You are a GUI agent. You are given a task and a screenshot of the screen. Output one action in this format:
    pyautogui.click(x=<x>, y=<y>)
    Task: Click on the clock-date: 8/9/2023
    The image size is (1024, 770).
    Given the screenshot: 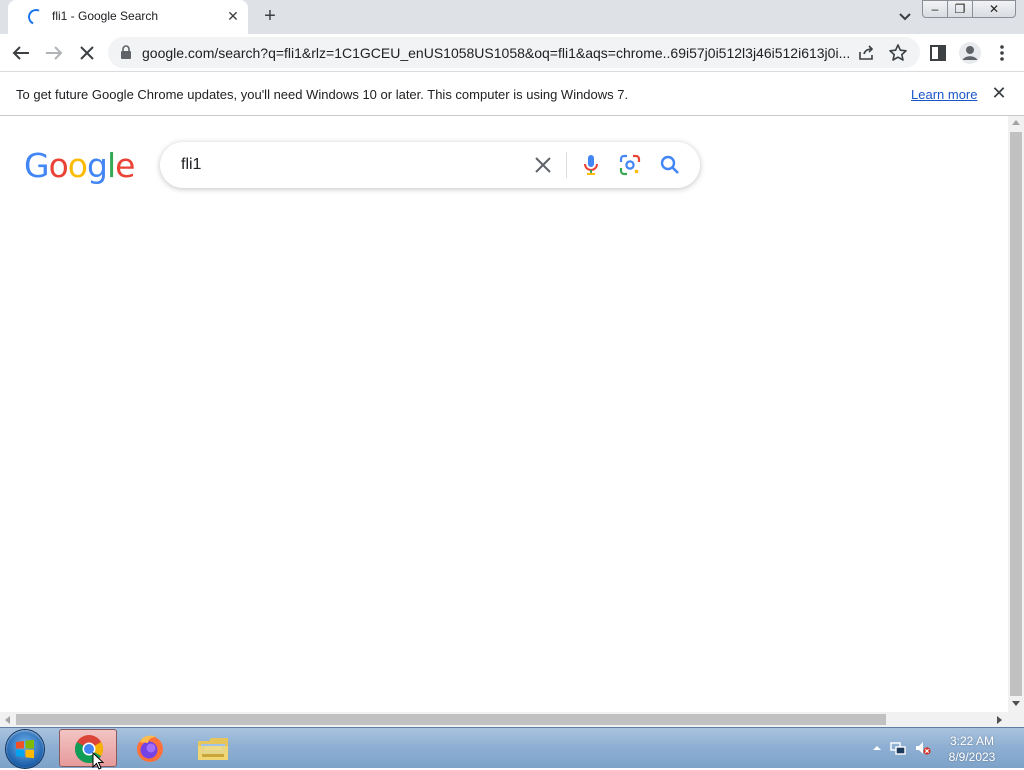 What is the action you would take?
    pyautogui.click(x=972, y=757)
    